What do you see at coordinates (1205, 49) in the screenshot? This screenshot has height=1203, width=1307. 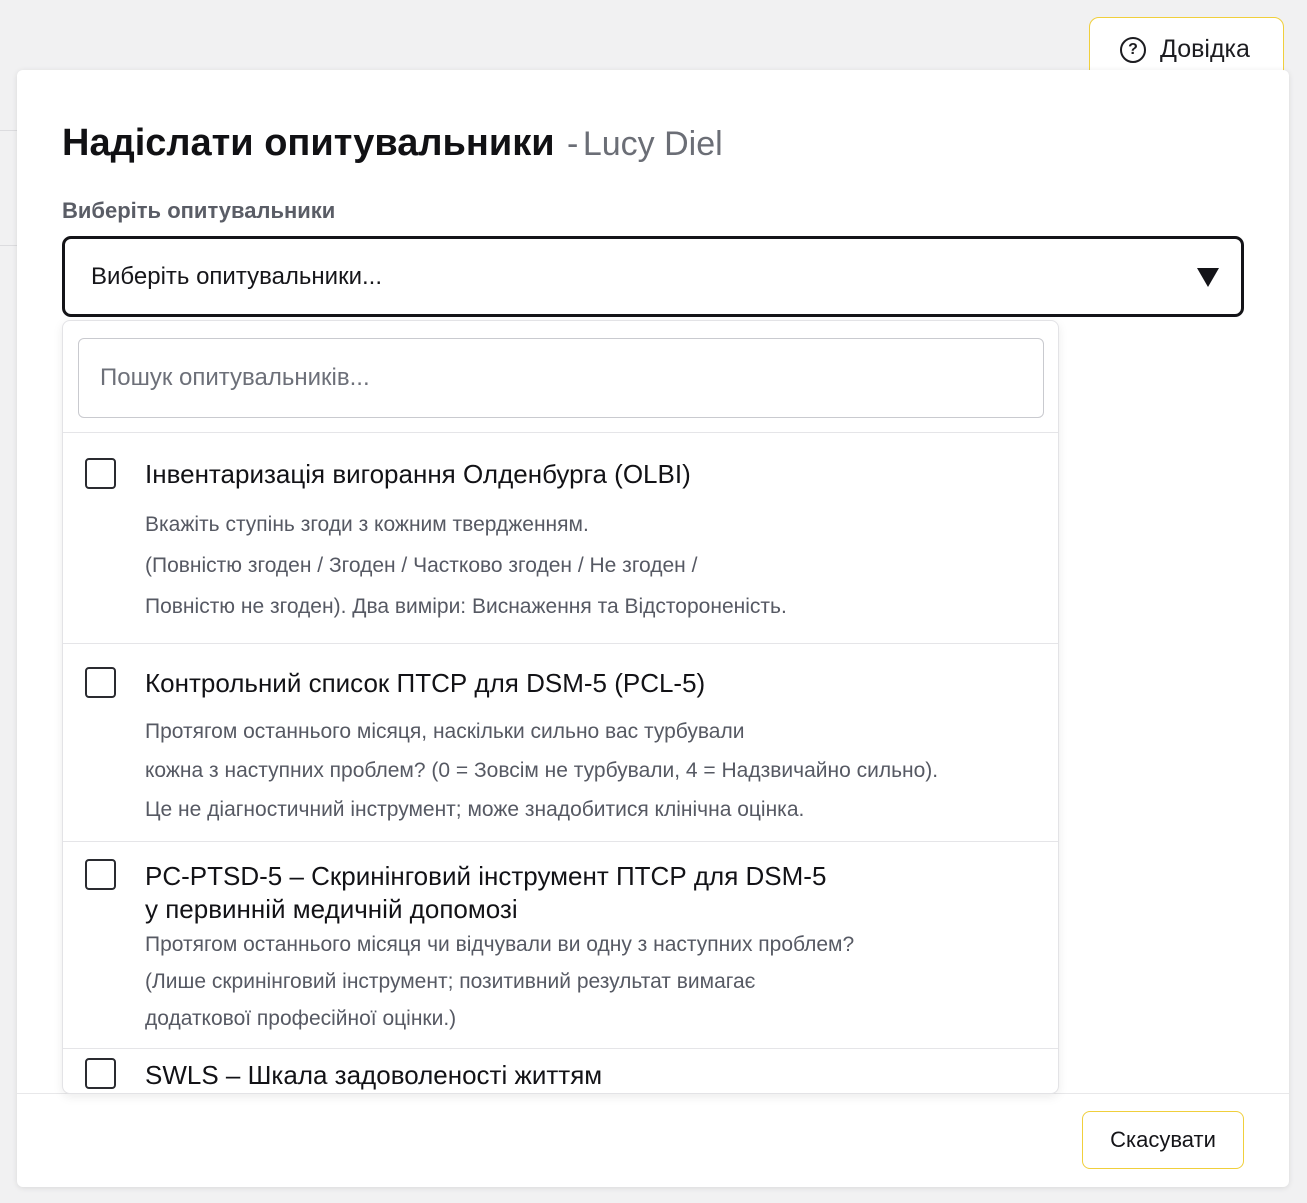 I see `help-button-label: Довідка` at bounding box center [1205, 49].